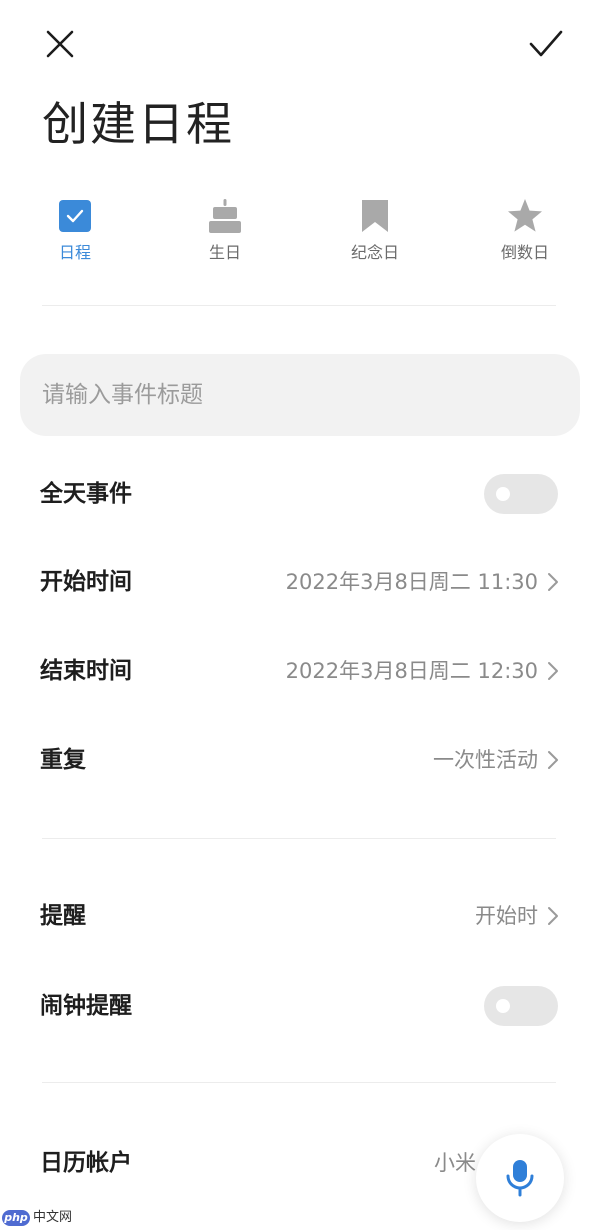 This screenshot has height=1230, width=600. What do you see at coordinates (225, 216) in the screenshot?
I see `cake-icon` at bounding box center [225, 216].